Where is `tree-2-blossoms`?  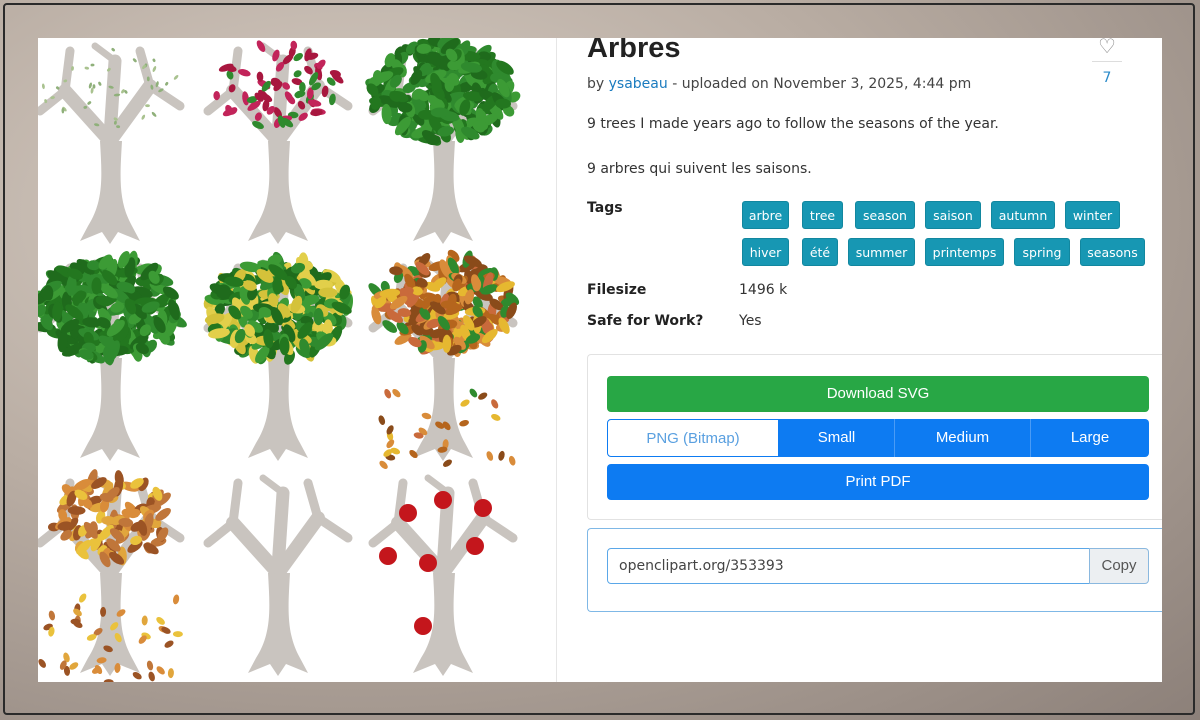
tree-2-blossoms is located at coordinates (278, 85).